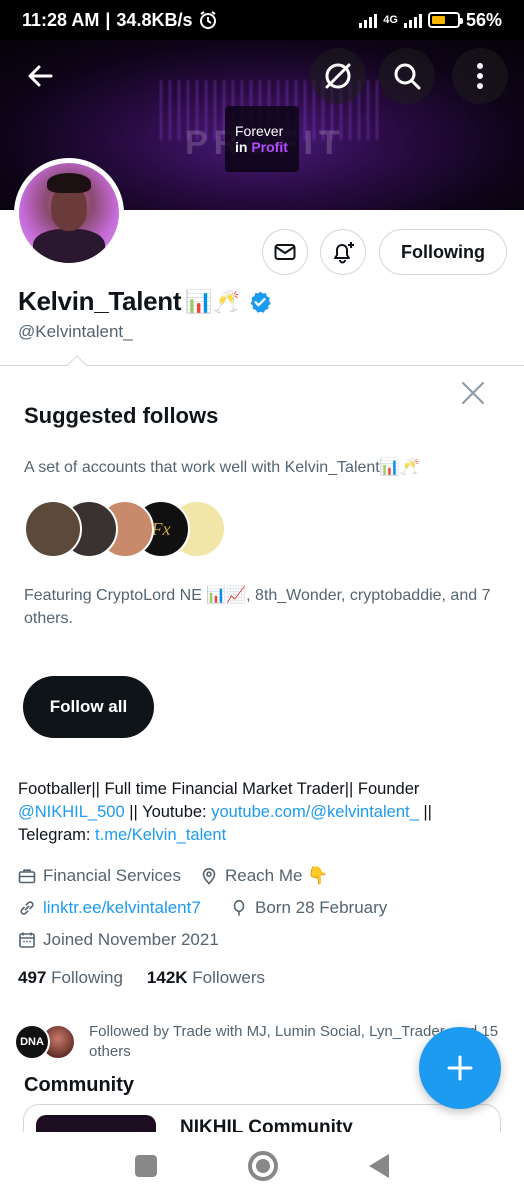 This screenshot has height=1200, width=524. I want to click on following-count: 497, so click(32, 977).